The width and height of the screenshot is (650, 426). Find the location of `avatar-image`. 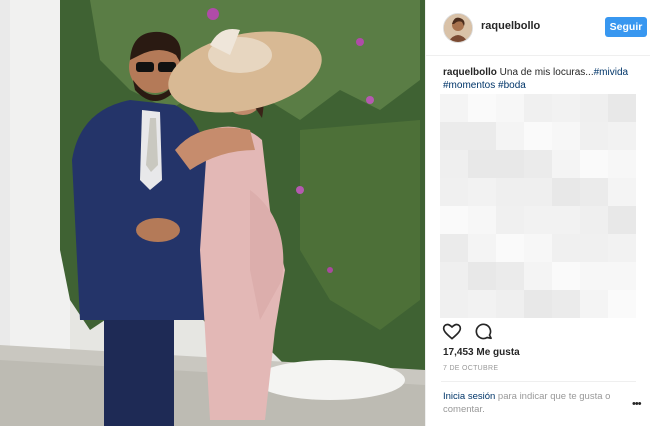

avatar-image is located at coordinates (458, 28).